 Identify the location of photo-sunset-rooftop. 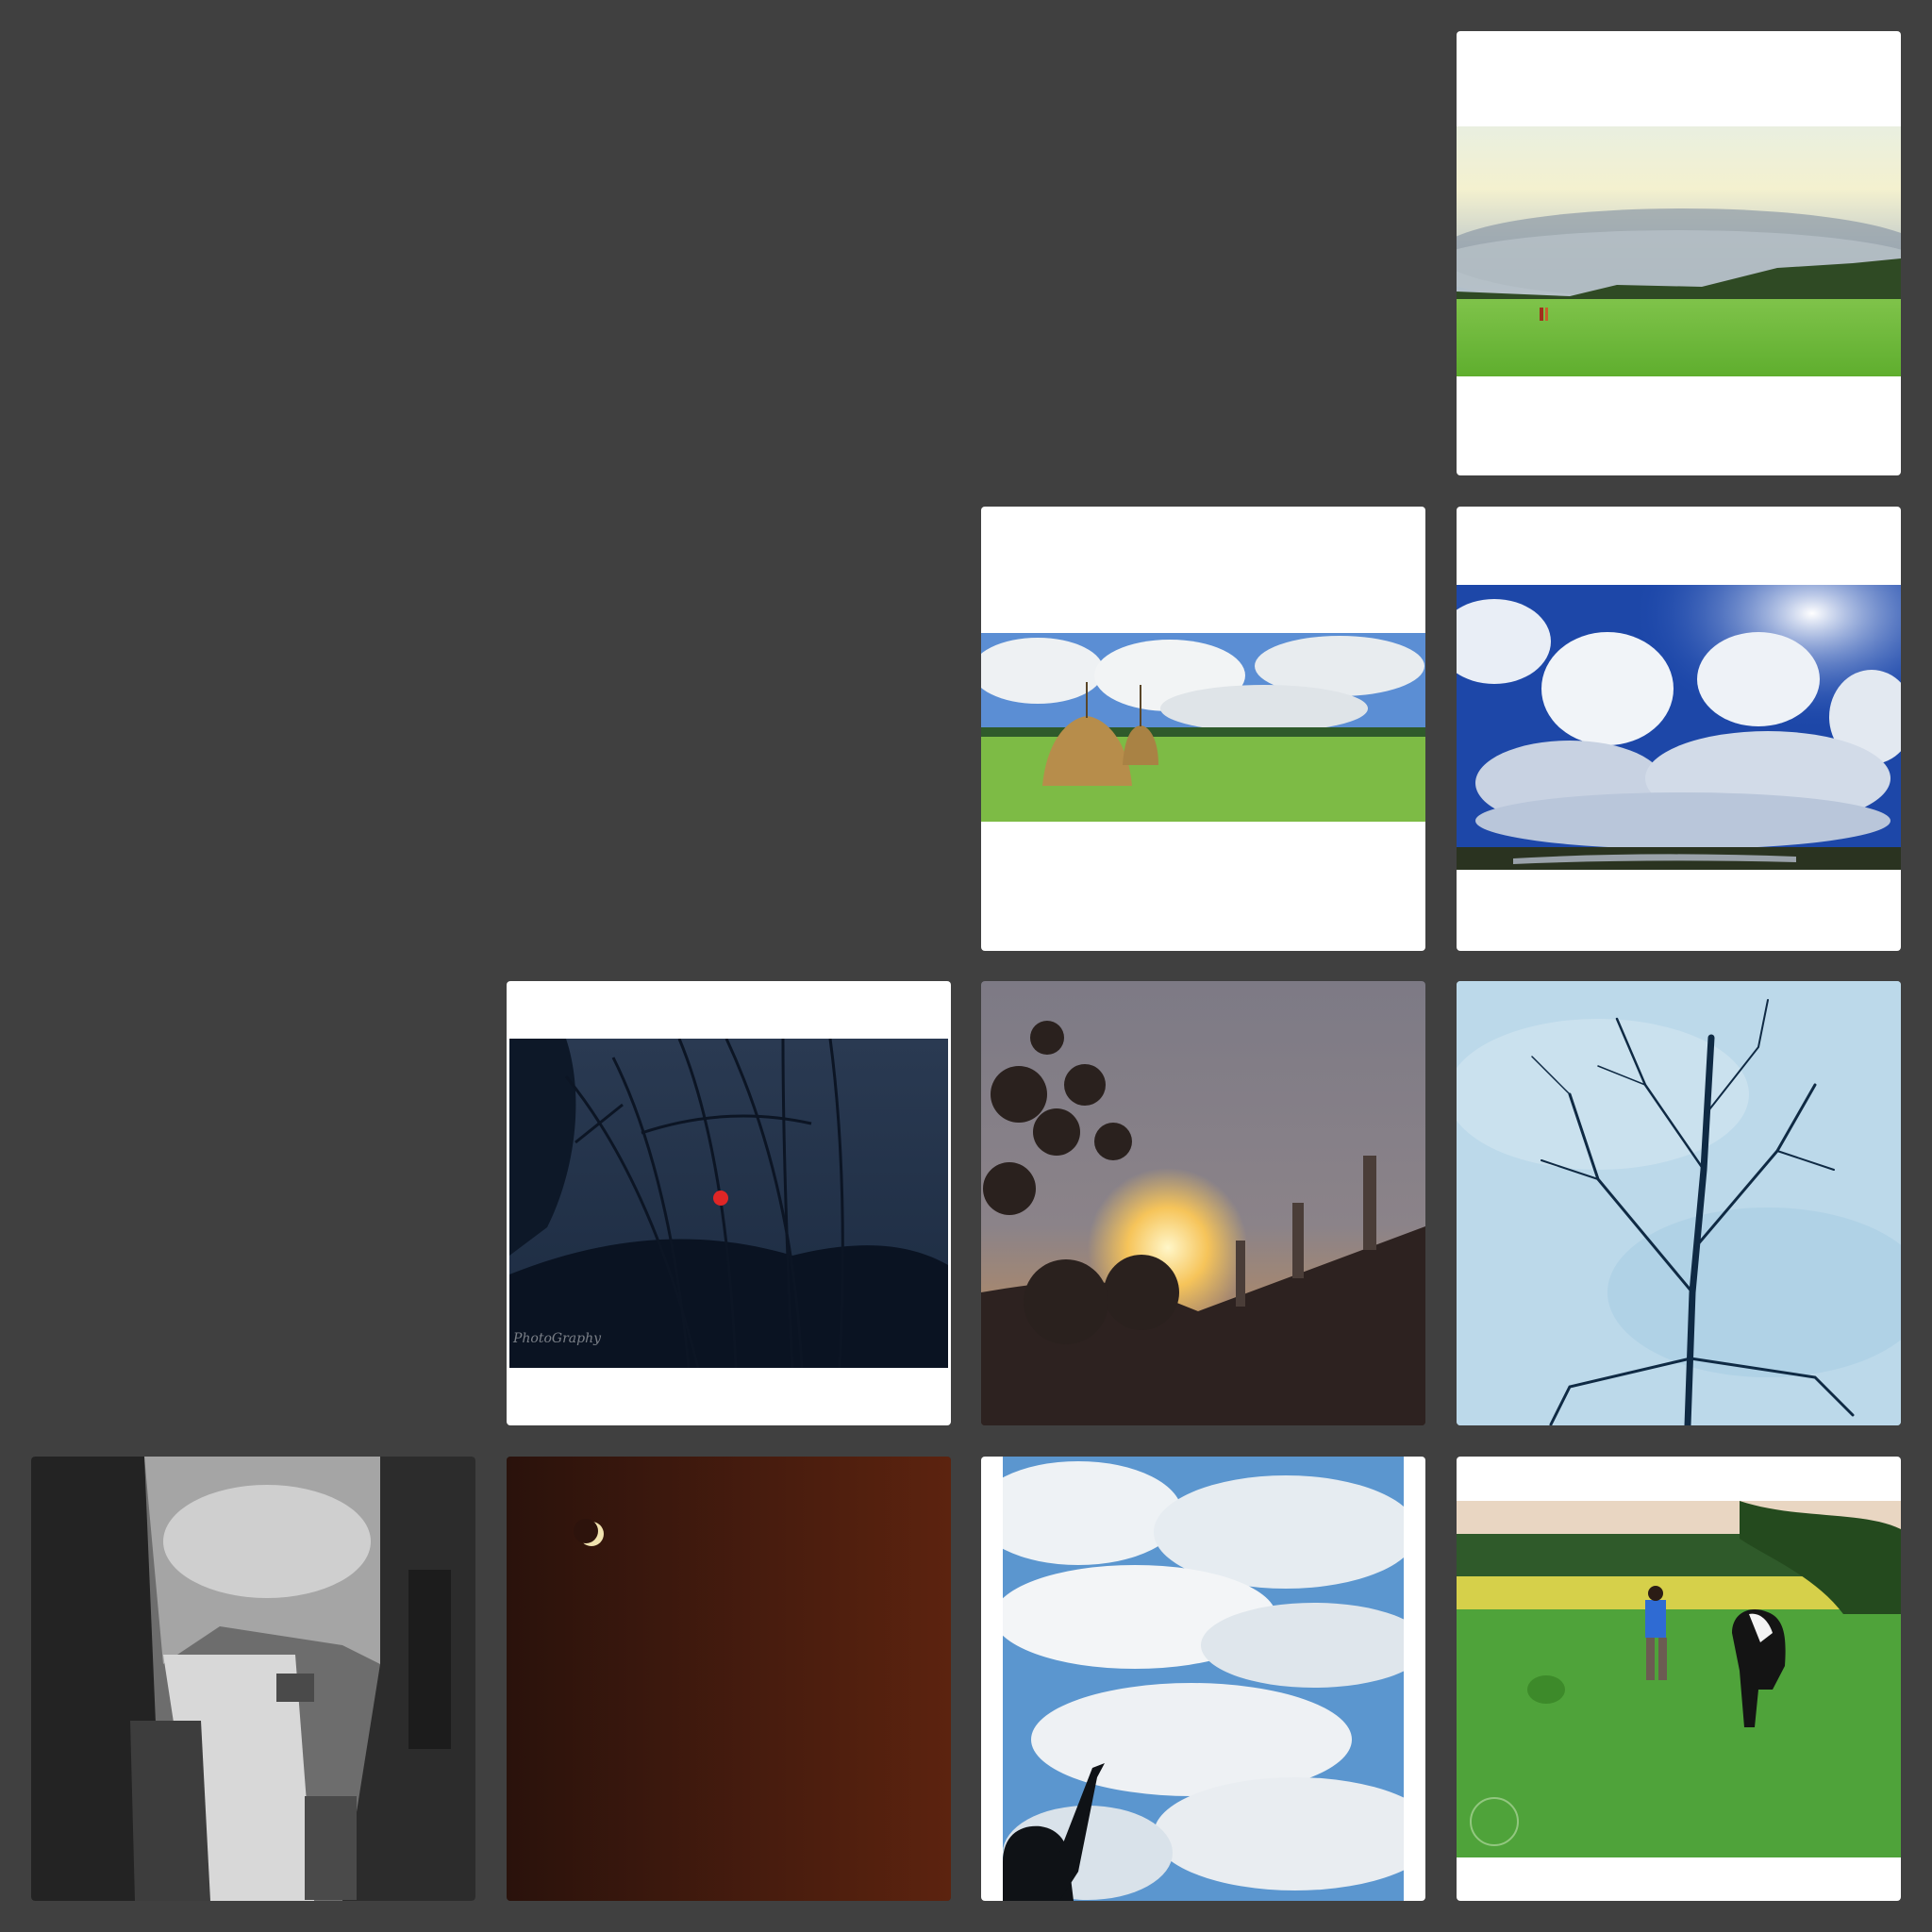
(1203, 1203).